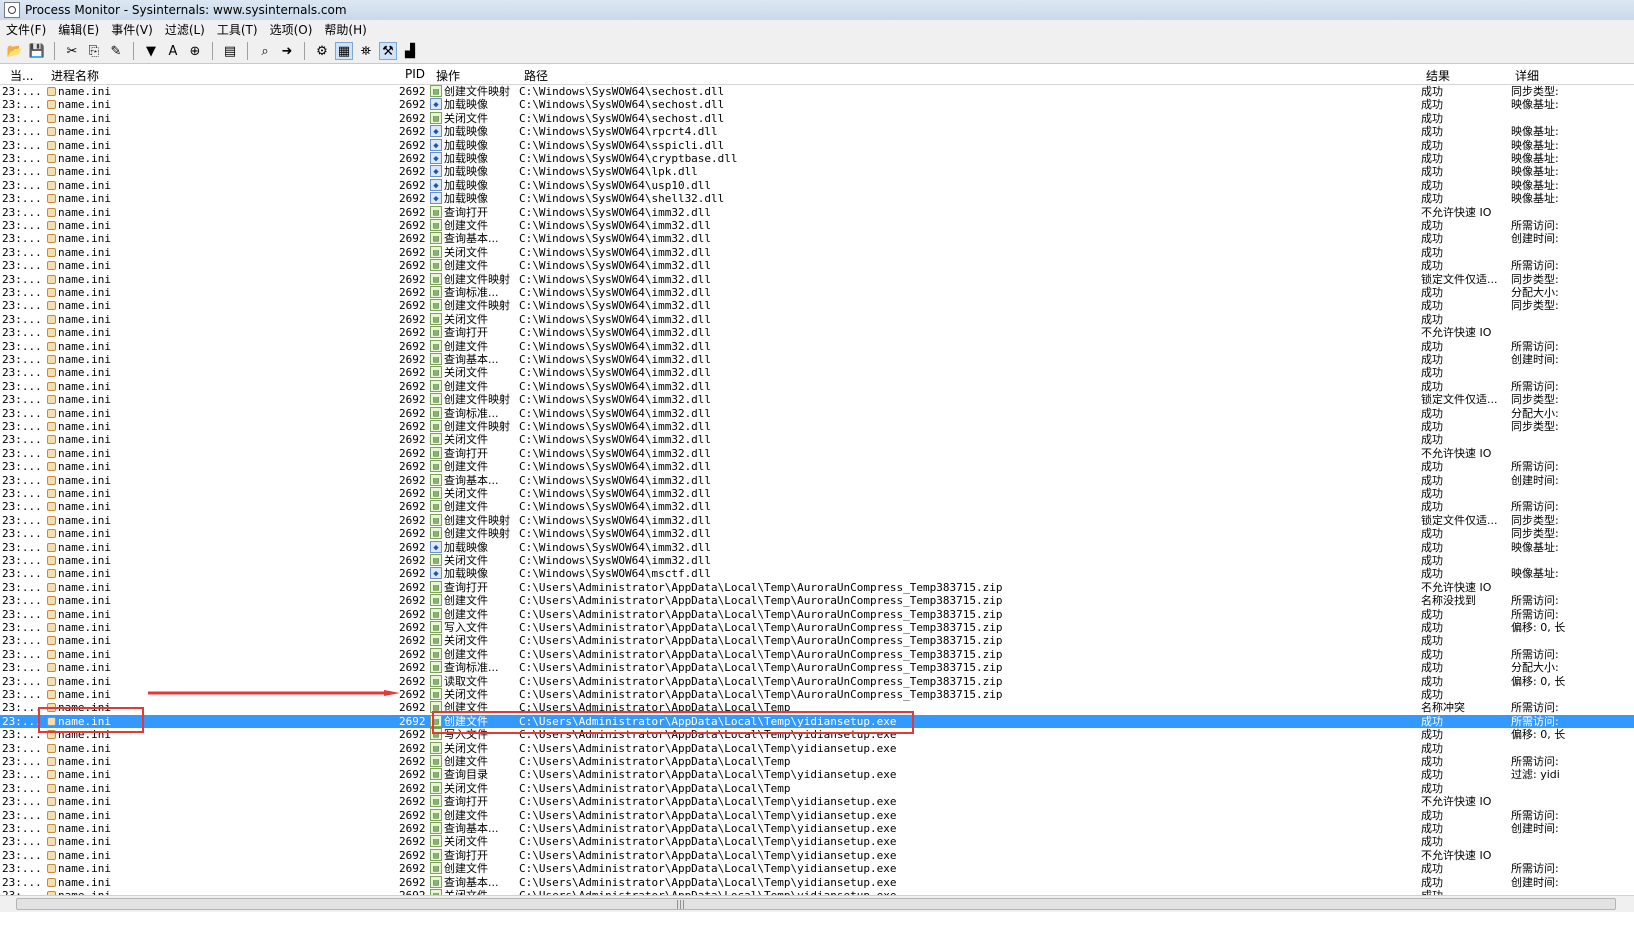 The image size is (1634, 948). What do you see at coordinates (37, 51) in the screenshot?
I see `save-icon: 💾` at bounding box center [37, 51].